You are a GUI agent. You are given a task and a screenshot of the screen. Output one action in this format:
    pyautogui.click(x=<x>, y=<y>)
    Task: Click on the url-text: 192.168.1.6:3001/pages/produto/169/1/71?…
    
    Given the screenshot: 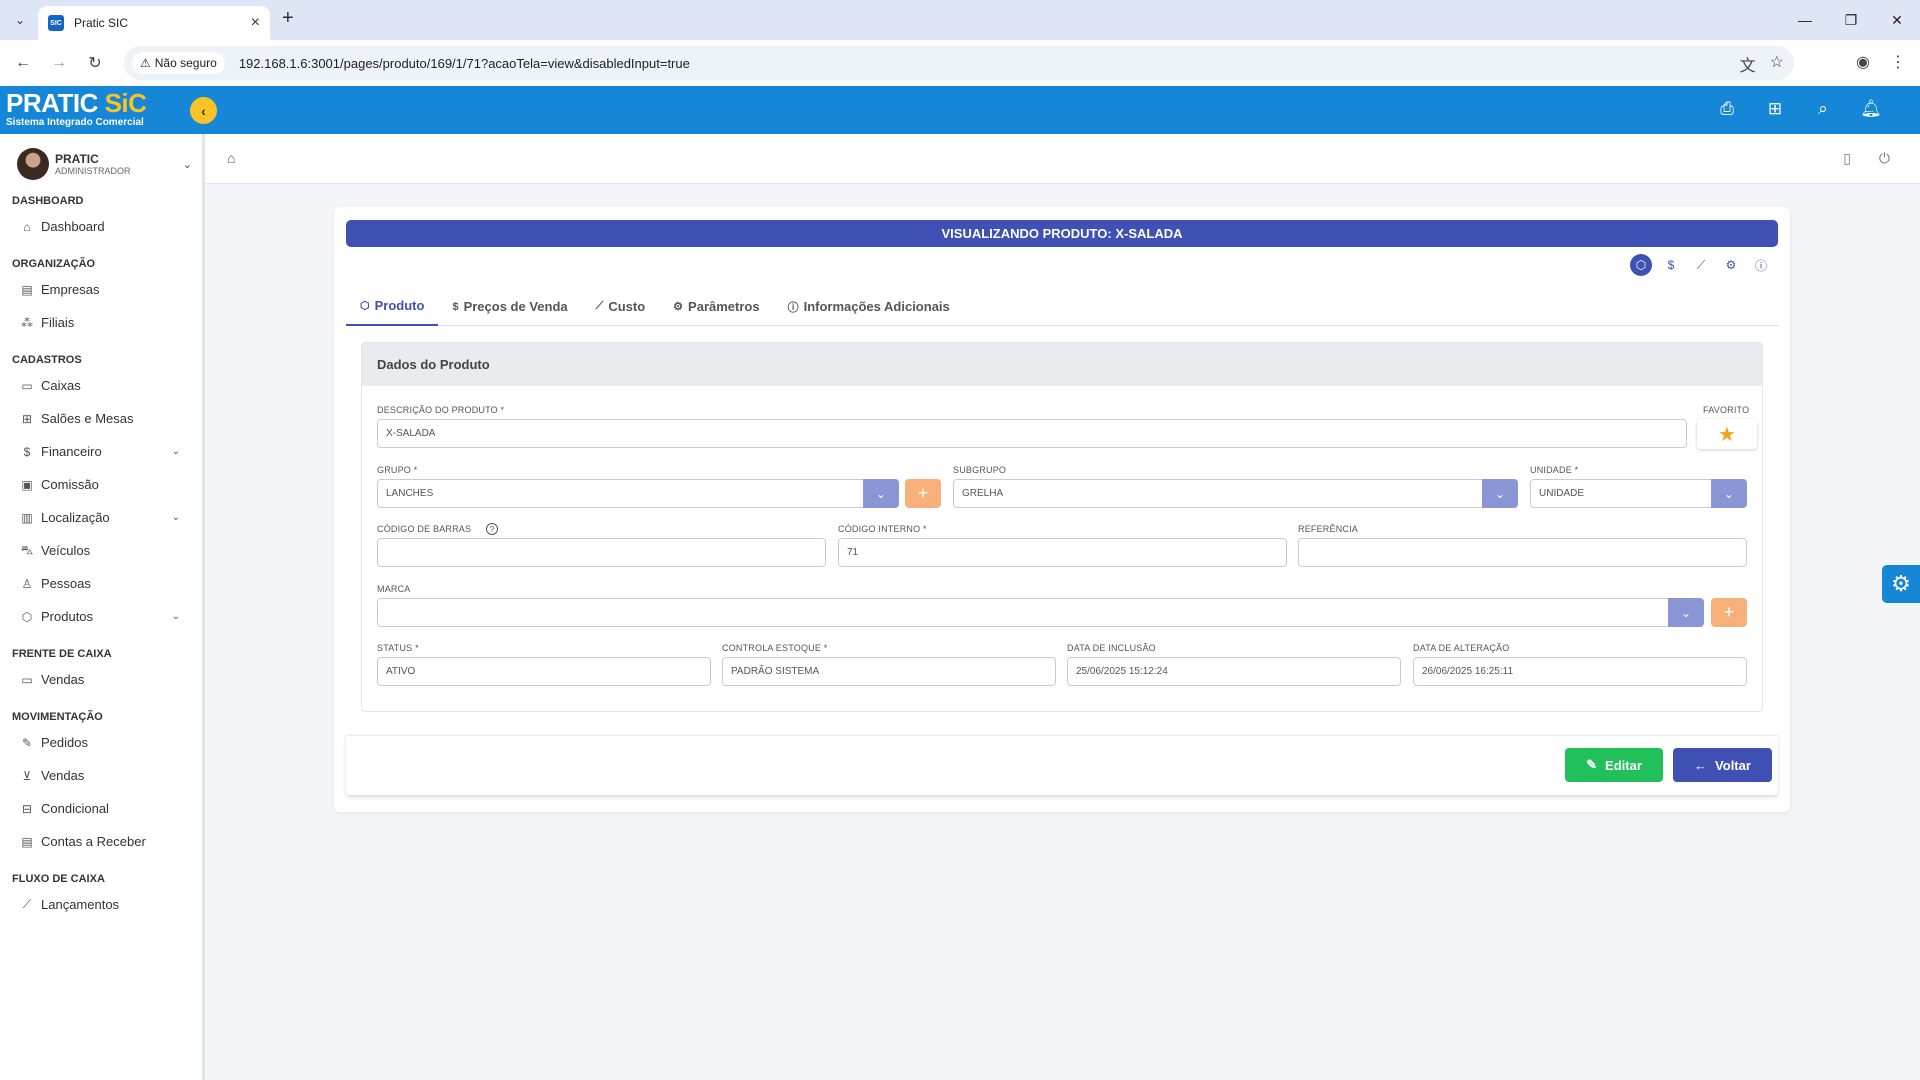 What is the action you would take?
    pyautogui.click(x=464, y=63)
    